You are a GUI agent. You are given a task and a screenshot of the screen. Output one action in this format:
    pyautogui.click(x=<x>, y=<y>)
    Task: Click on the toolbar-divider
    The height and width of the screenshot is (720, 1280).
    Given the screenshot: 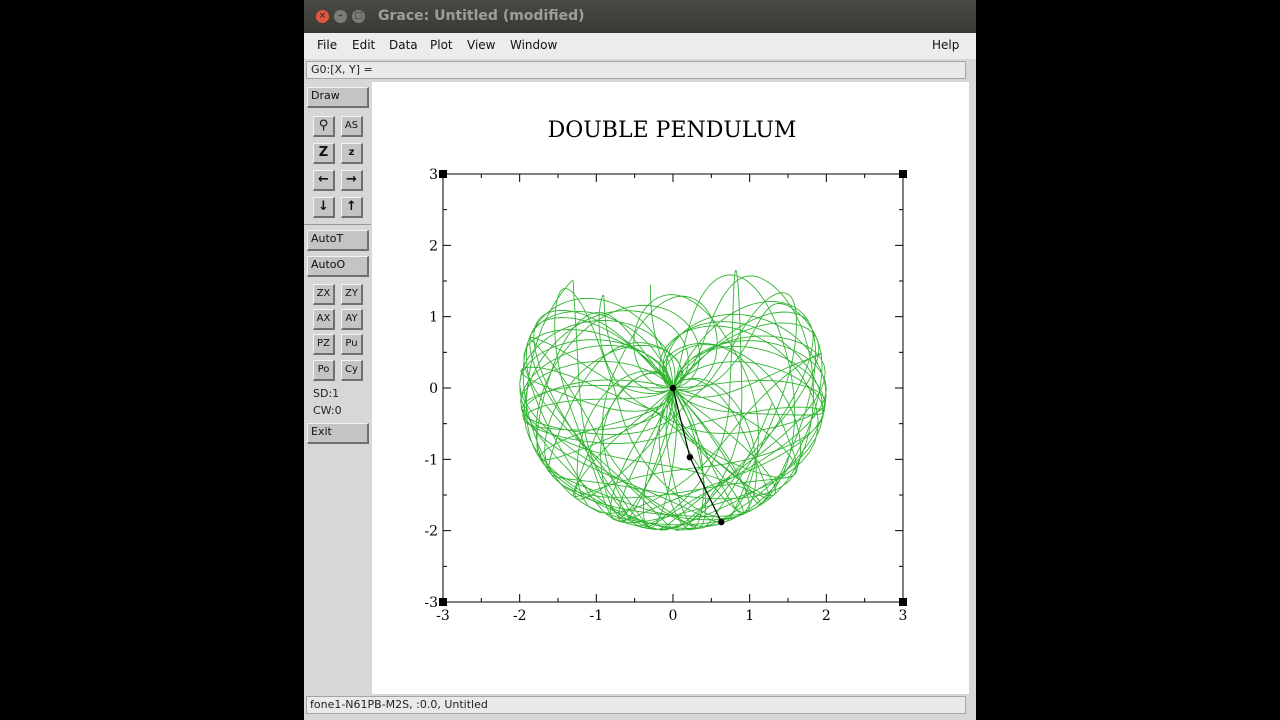 What is the action you would take?
    pyautogui.click(x=337, y=224)
    